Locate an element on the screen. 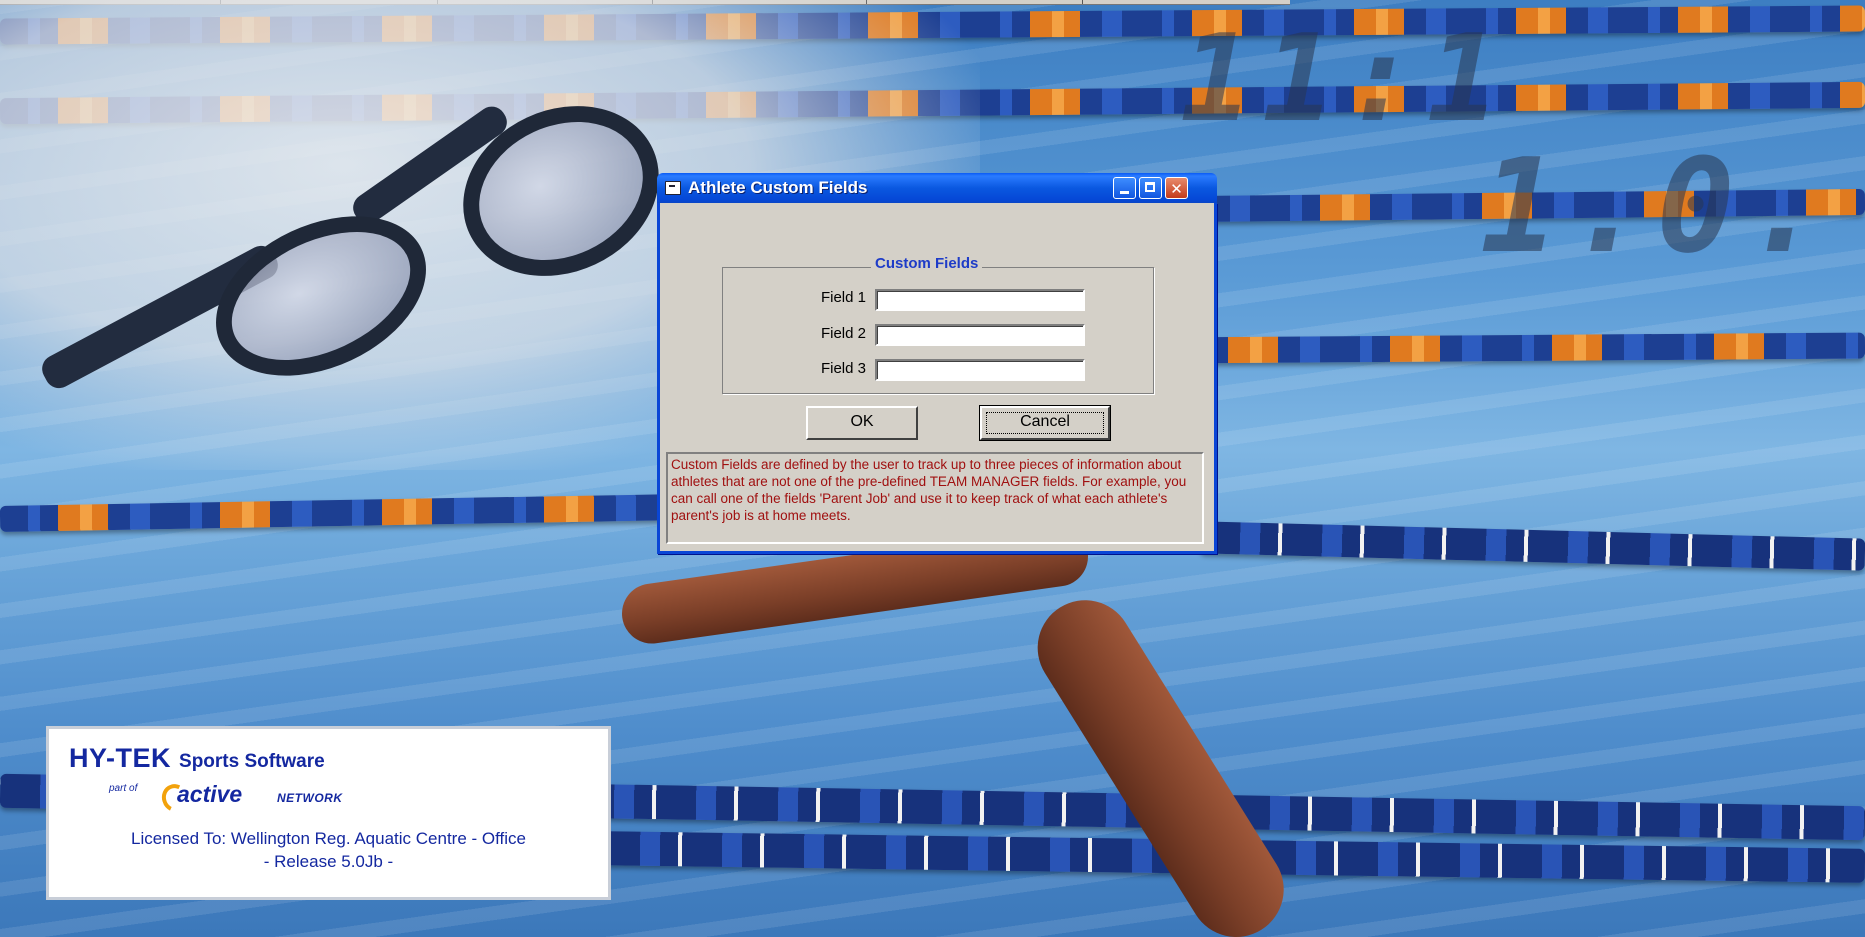  maximize-icon is located at coordinates (1150, 187).